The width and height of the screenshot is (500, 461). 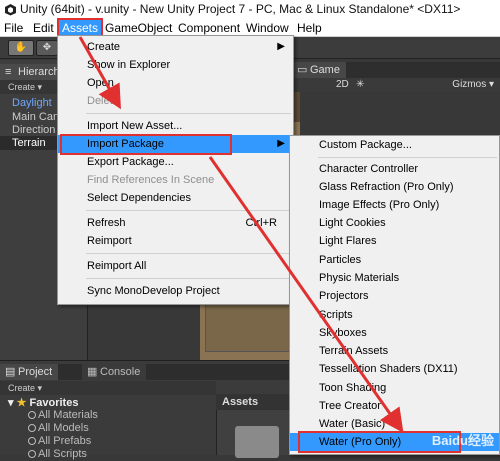 I want to click on package-particles: Particles, so click(x=394, y=260).